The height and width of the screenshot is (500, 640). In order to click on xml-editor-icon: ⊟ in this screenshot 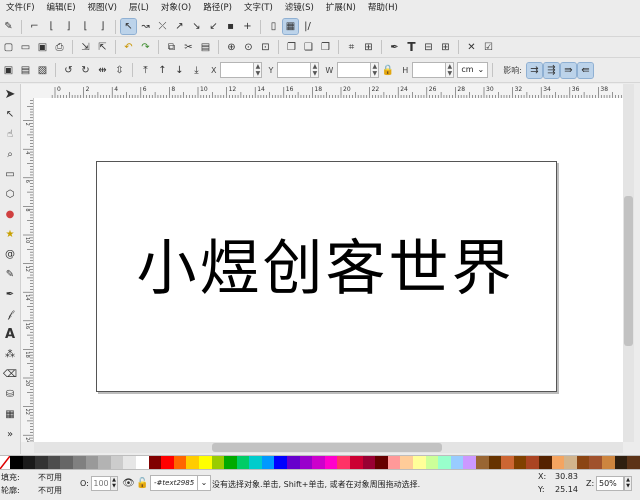, I will do `click(428, 47)`.